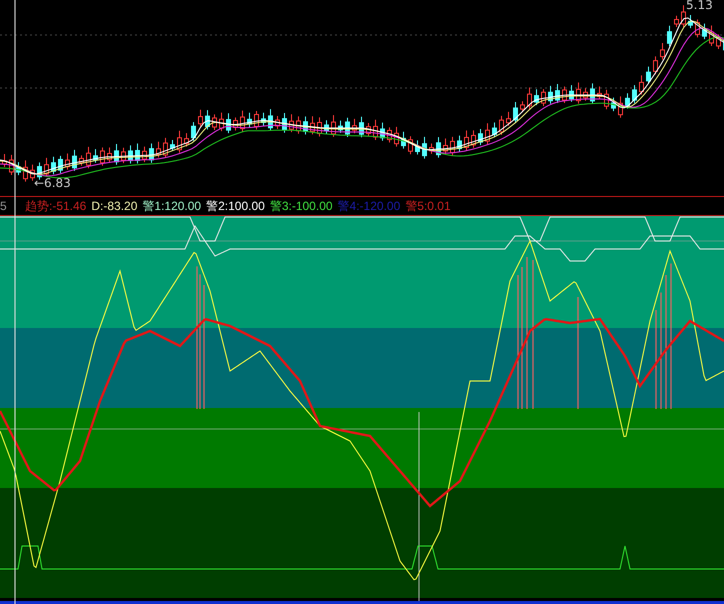 Image resolution: width=724 pixels, height=604 pixels. Describe the element at coordinates (4, 206) in the screenshot. I see `cut-label: 5` at that location.